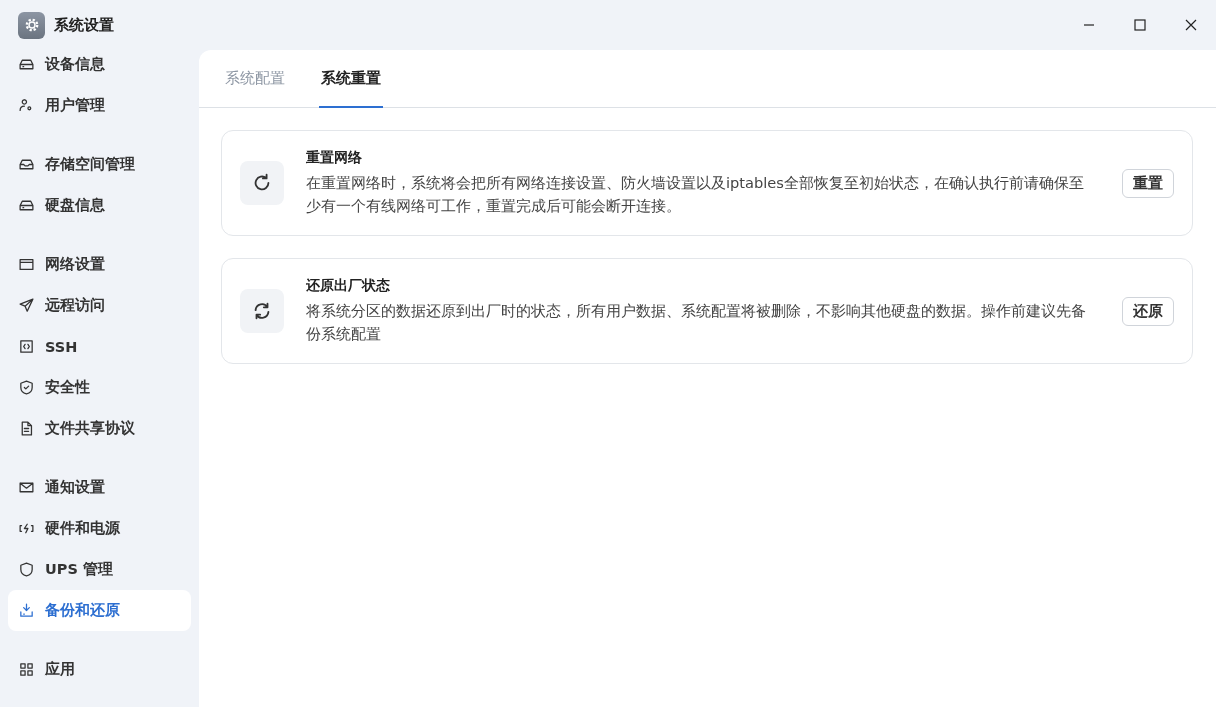 The width and height of the screenshot is (1216, 707). What do you see at coordinates (99, 428) in the screenshot?
I see `sidebar-item: 文件共享协议` at bounding box center [99, 428].